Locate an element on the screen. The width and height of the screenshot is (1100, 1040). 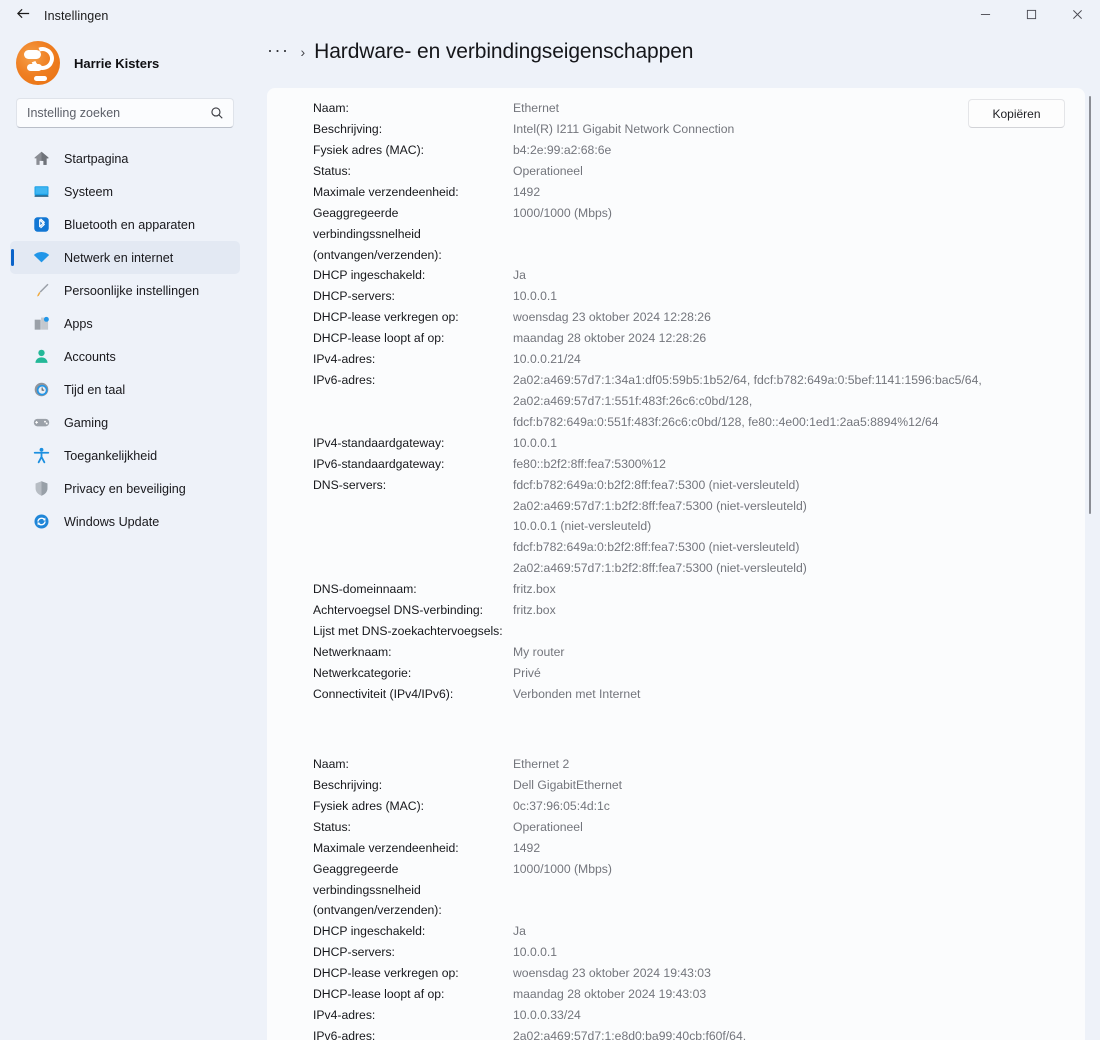
property-value: maandag 28 oktober 2024 12:28:26 is located at coordinates (610, 338).